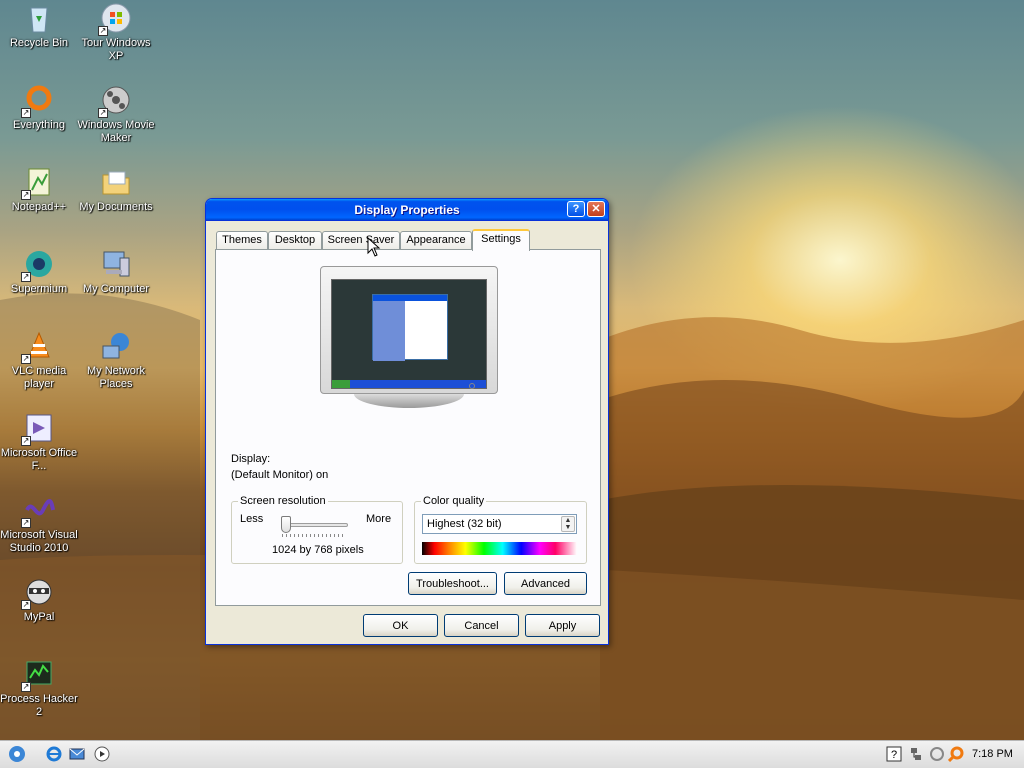  What do you see at coordinates (17, 754) in the screenshot?
I see `start-button-icon` at bounding box center [17, 754].